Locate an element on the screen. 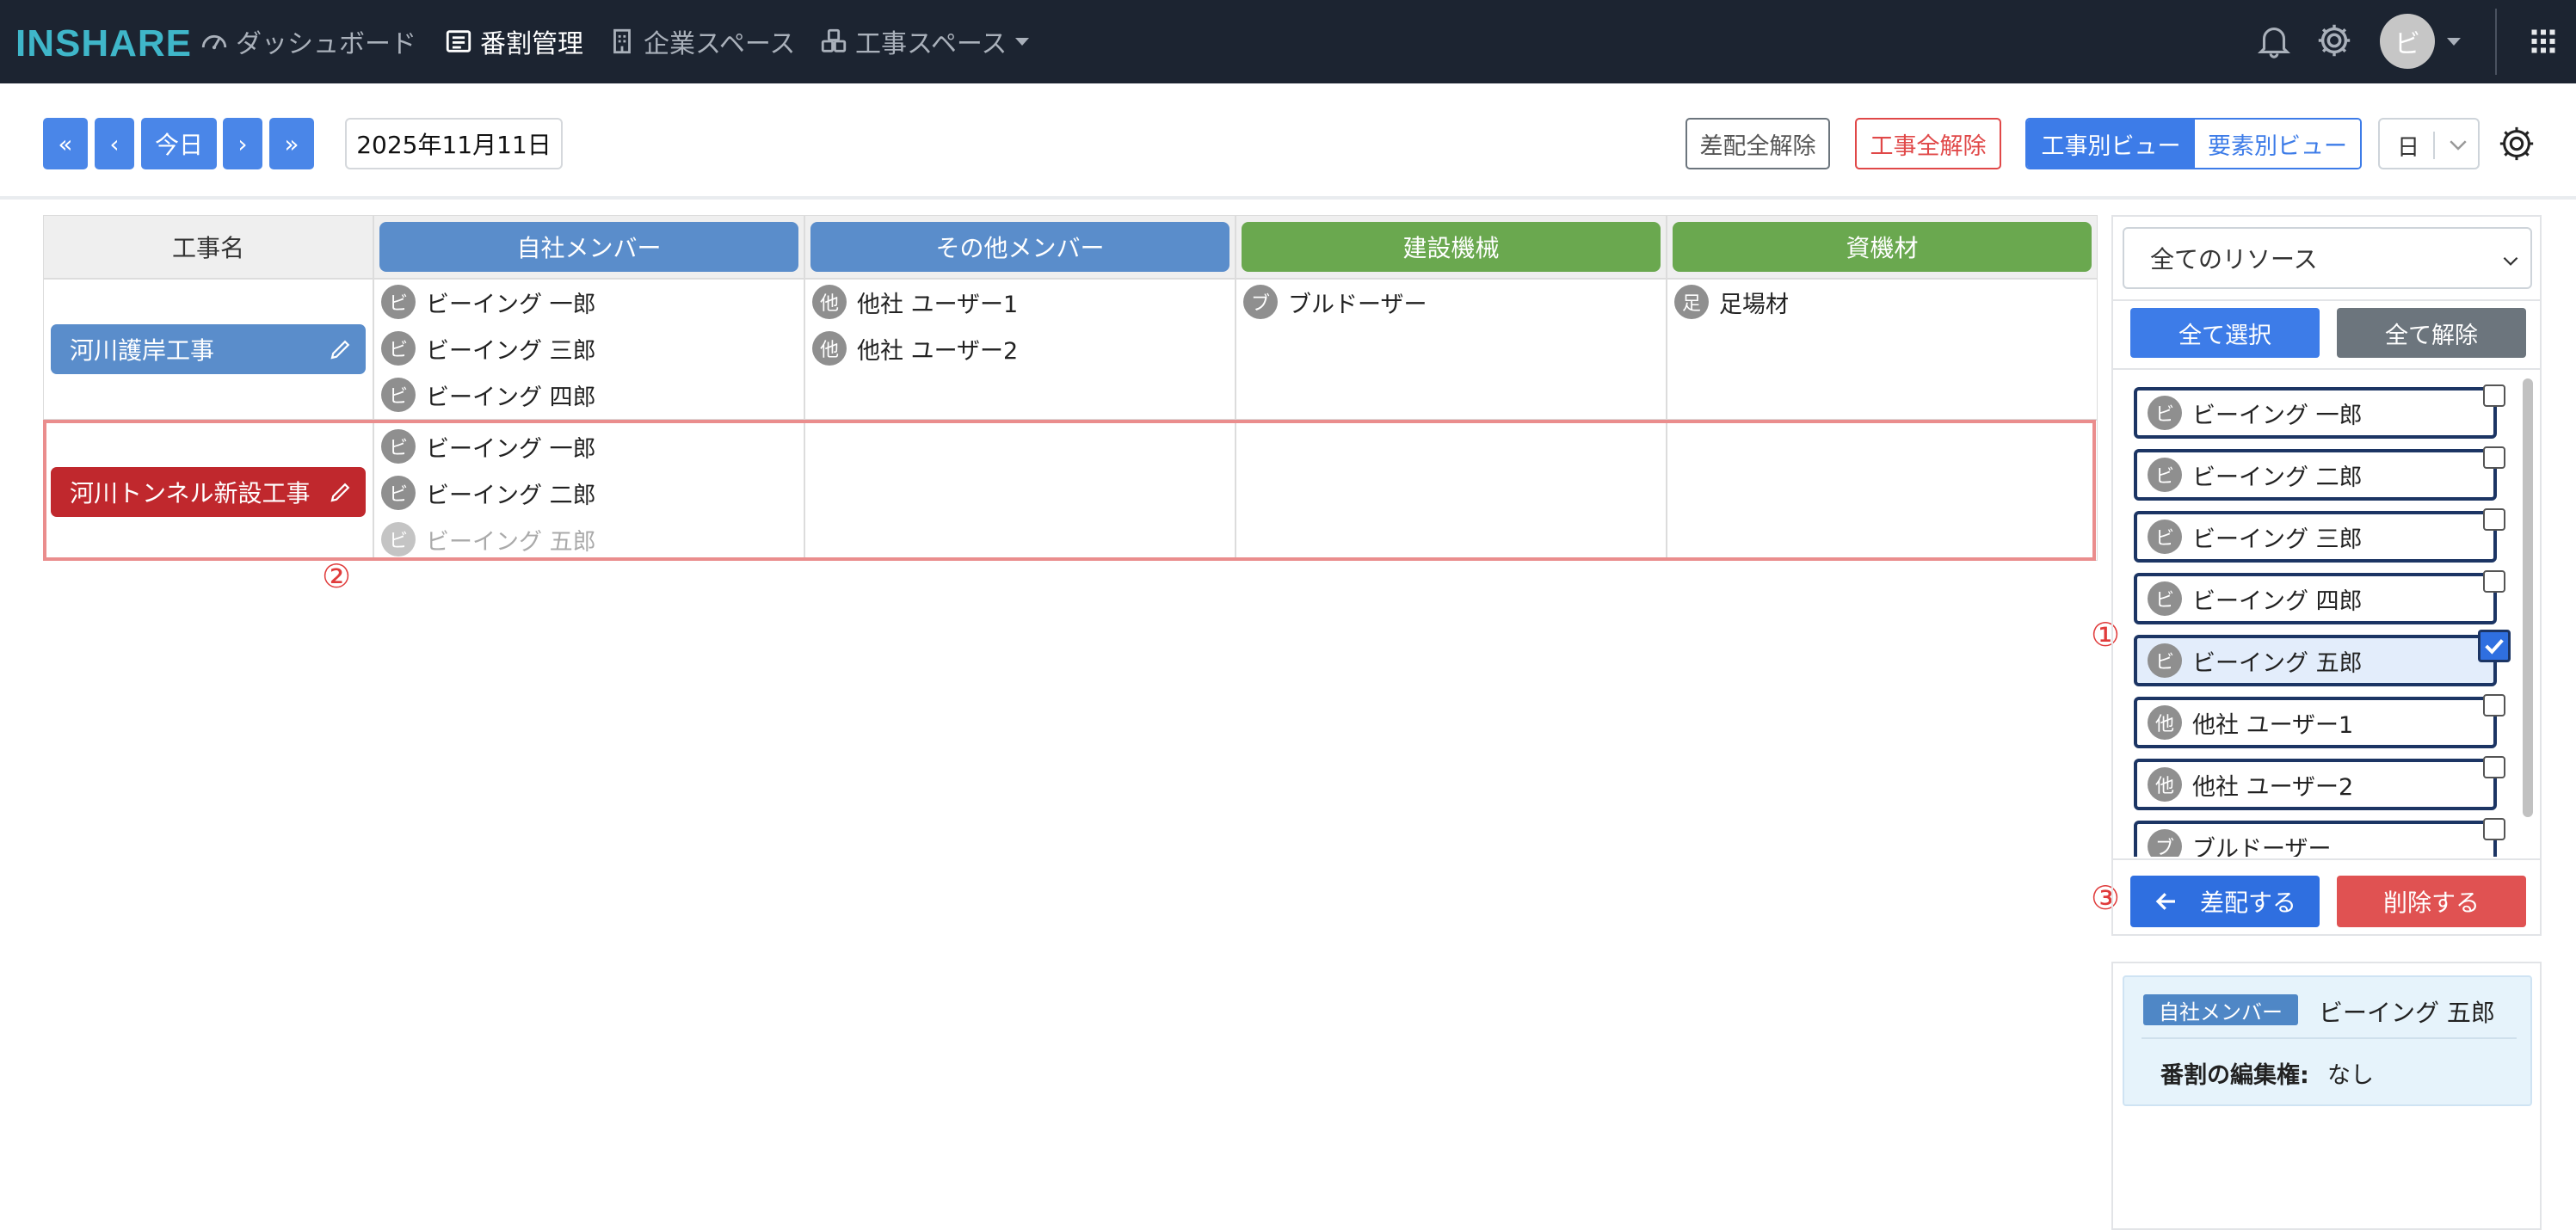 The height and width of the screenshot is (1230, 2576). resource-item: 他他社 ユーザー1 is located at coordinates (915, 302).